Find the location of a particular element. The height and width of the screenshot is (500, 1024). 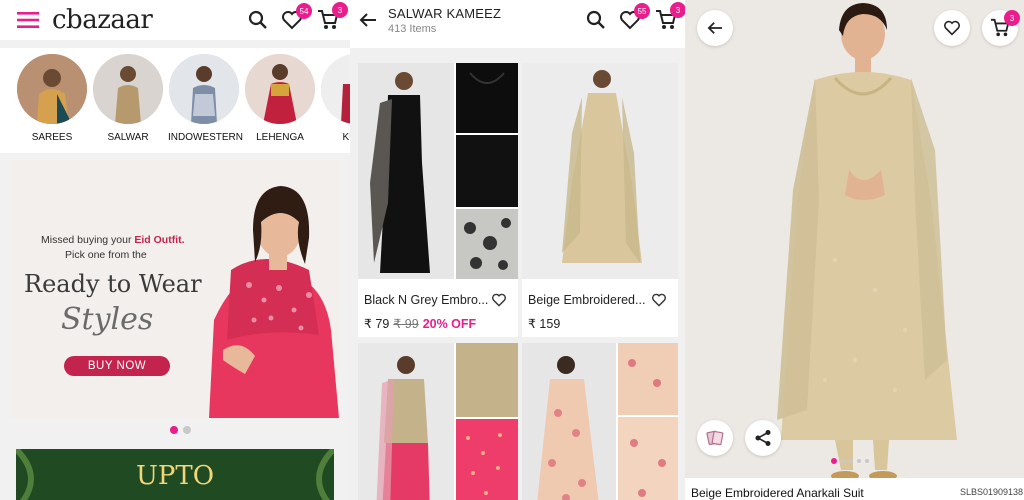

category-carousel: SAREES SALWAR INDOWESTERN LEHENGA KURT is located at coordinates (175, 100).